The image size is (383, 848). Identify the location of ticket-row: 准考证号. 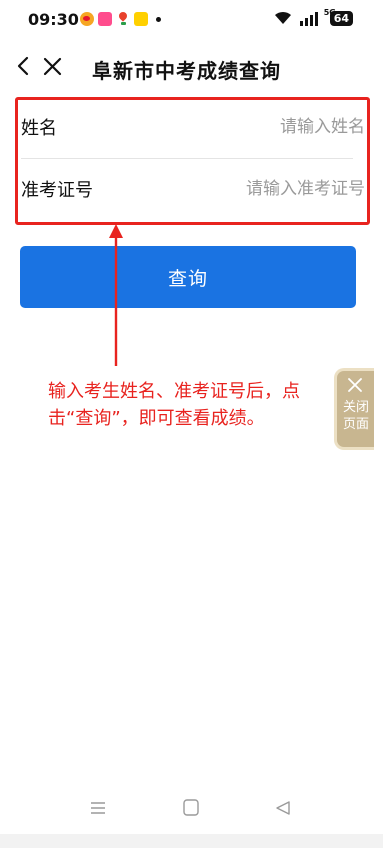
(192, 192).